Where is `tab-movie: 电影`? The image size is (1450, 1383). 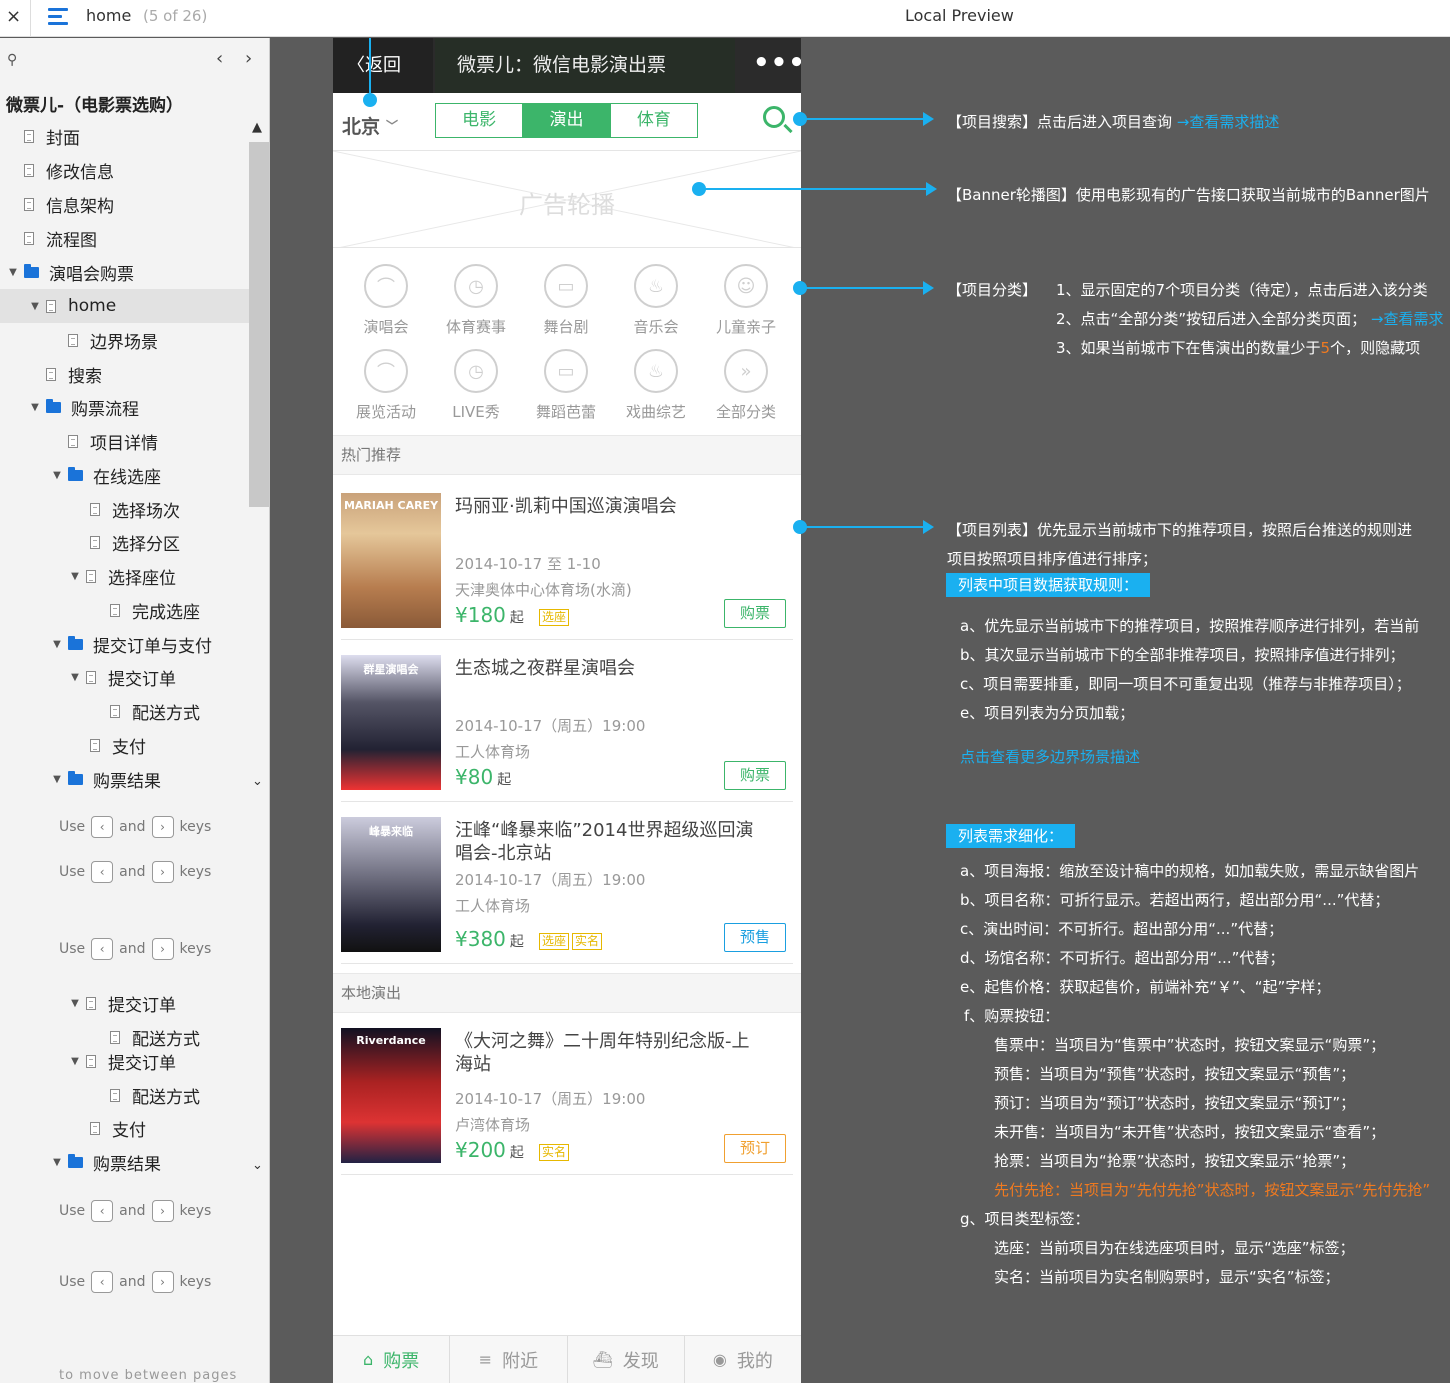
tab-movie: 电影 is located at coordinates (479, 120).